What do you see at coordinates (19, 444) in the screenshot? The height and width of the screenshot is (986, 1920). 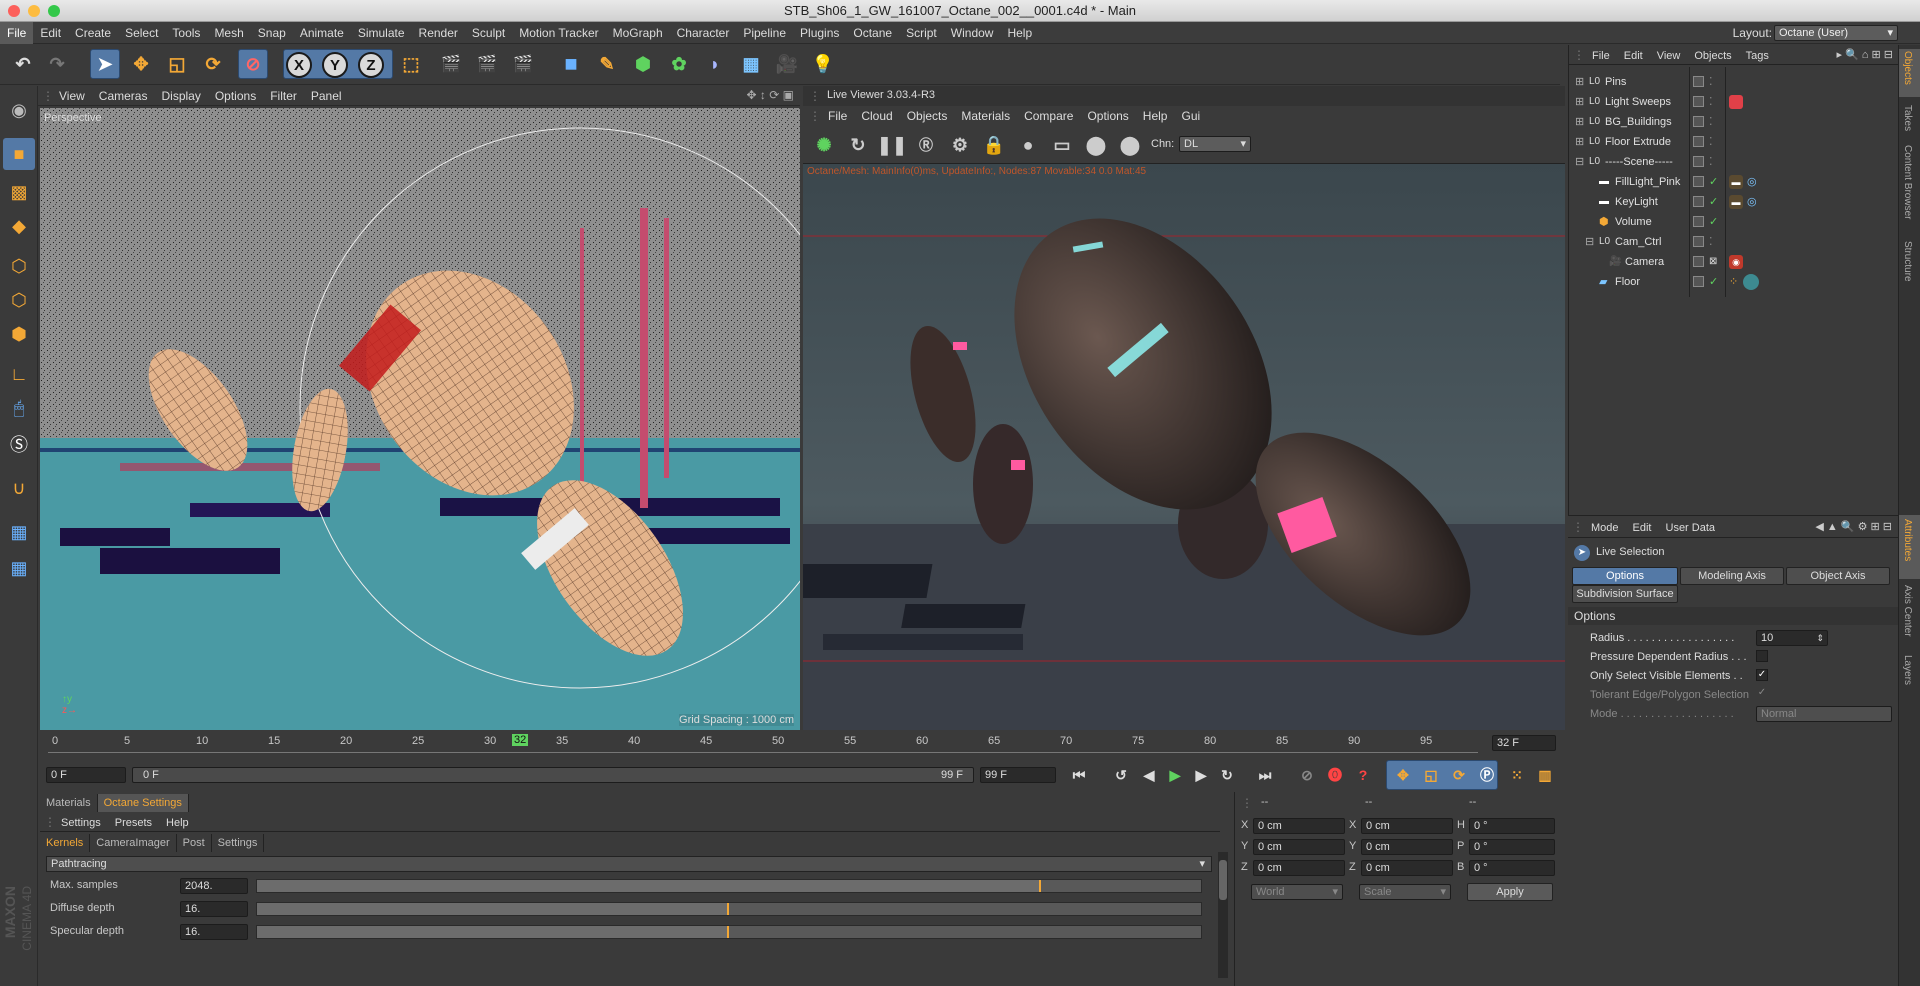 I see `solo-mode-icon: Ⓢ` at bounding box center [19, 444].